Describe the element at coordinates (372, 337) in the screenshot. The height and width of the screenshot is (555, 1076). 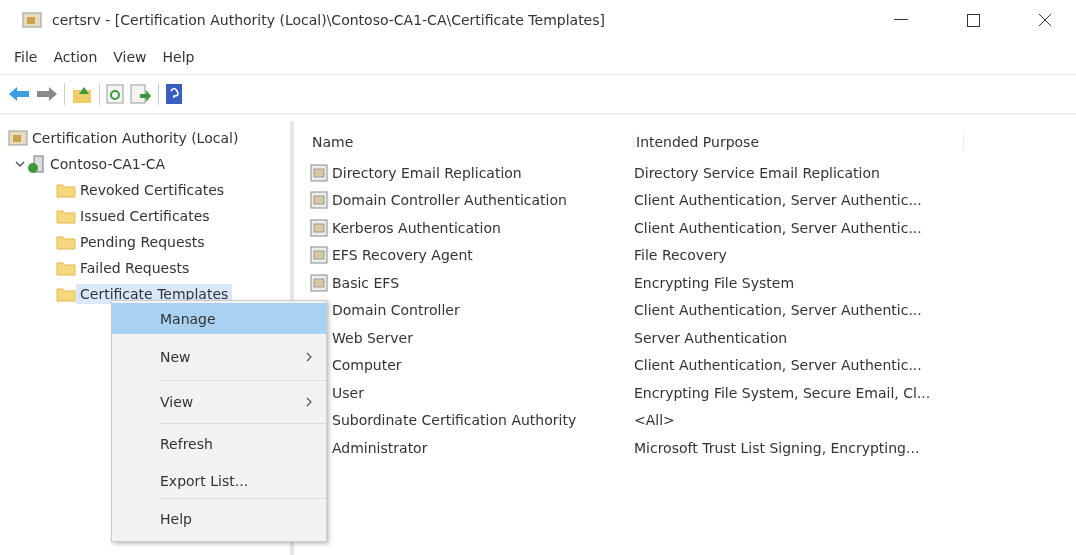
I see `table-cell: Web Server` at that location.